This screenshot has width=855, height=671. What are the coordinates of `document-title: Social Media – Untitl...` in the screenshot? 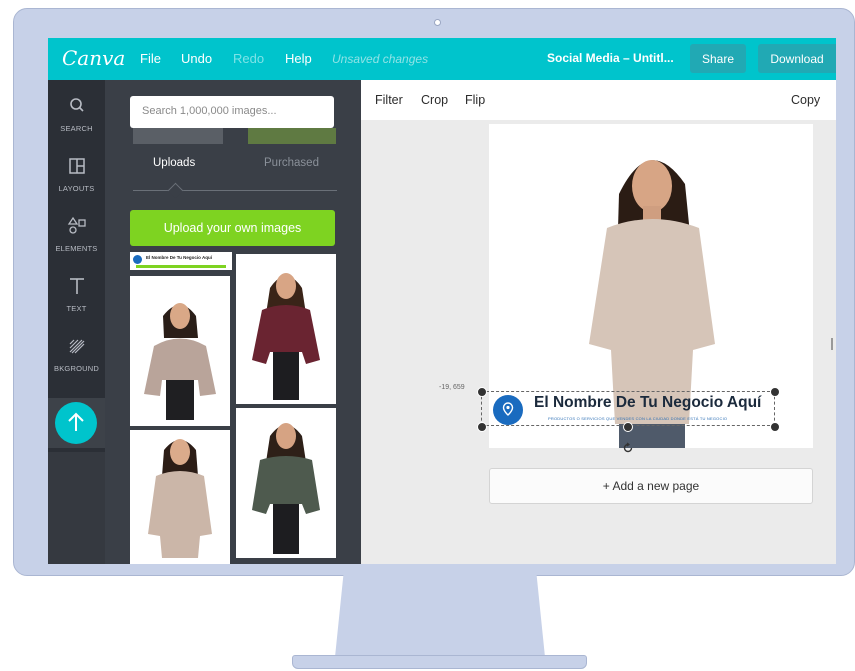 It's located at (610, 58).